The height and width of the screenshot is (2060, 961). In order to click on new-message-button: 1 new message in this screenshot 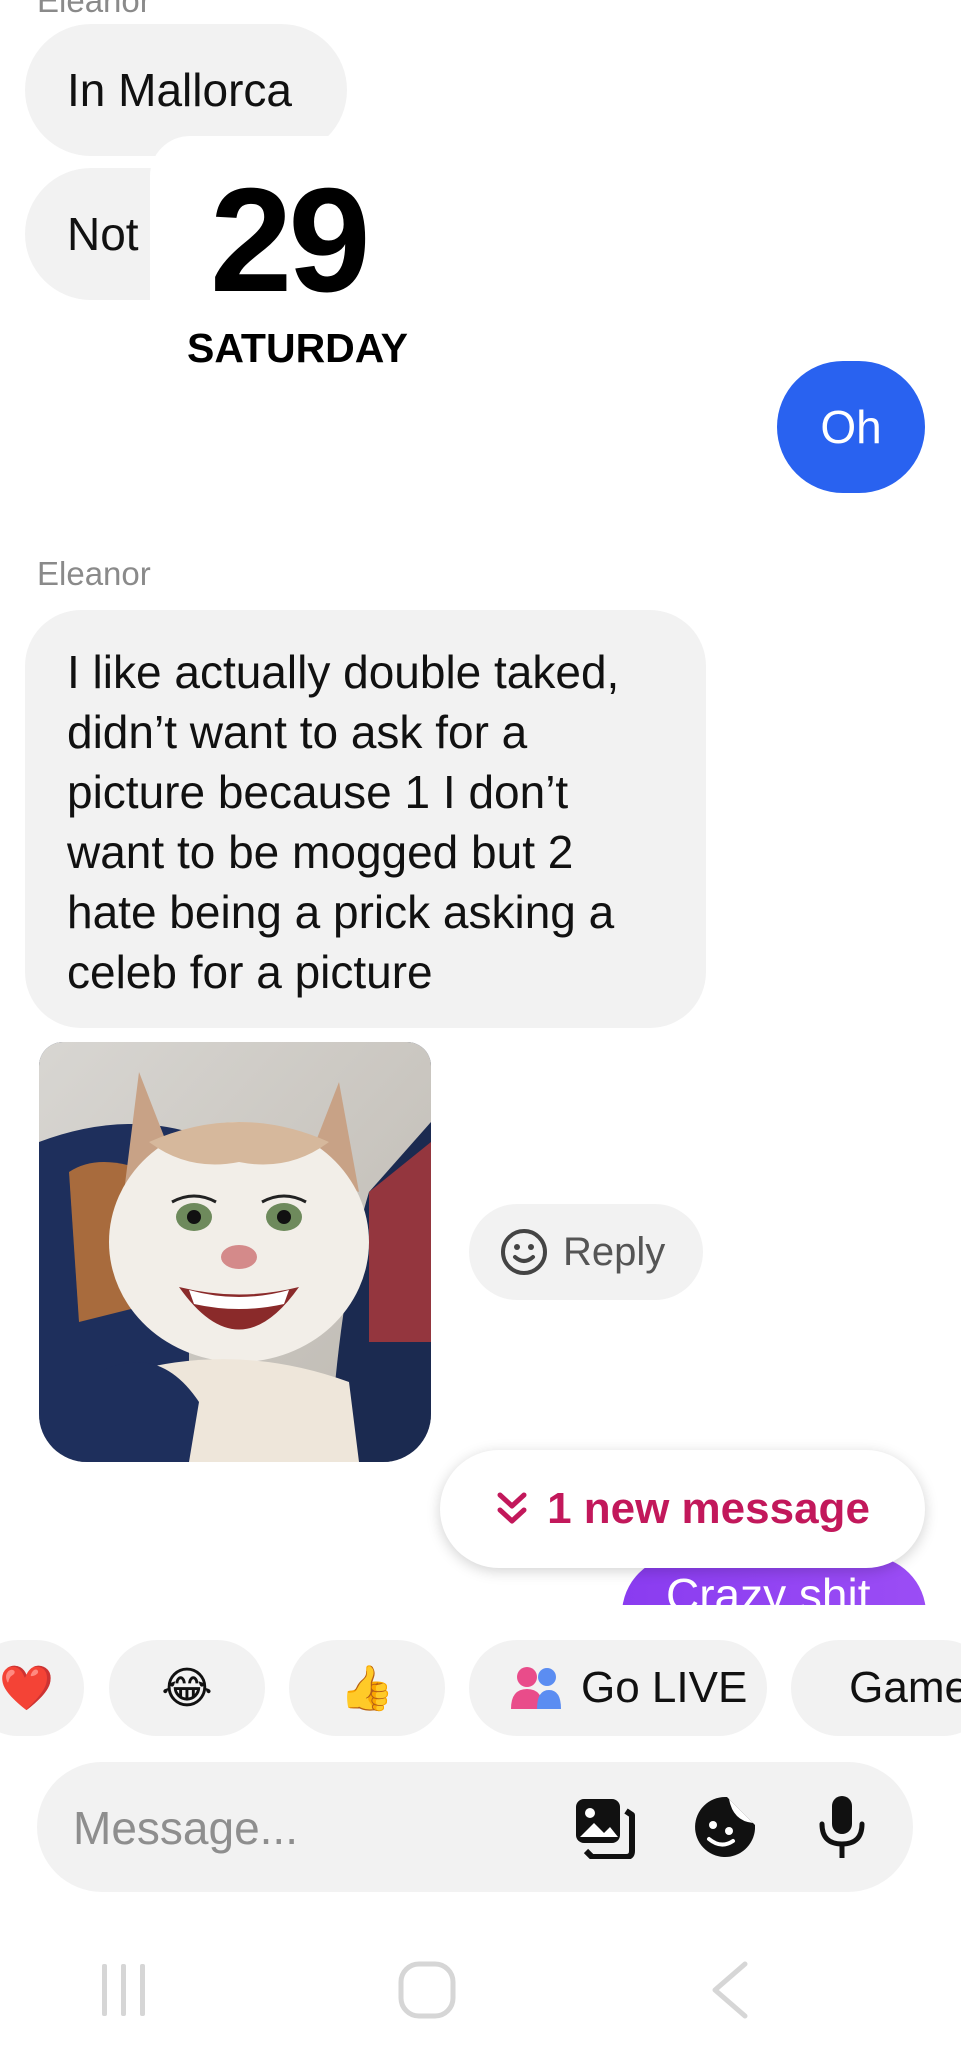, I will do `click(682, 1509)`.